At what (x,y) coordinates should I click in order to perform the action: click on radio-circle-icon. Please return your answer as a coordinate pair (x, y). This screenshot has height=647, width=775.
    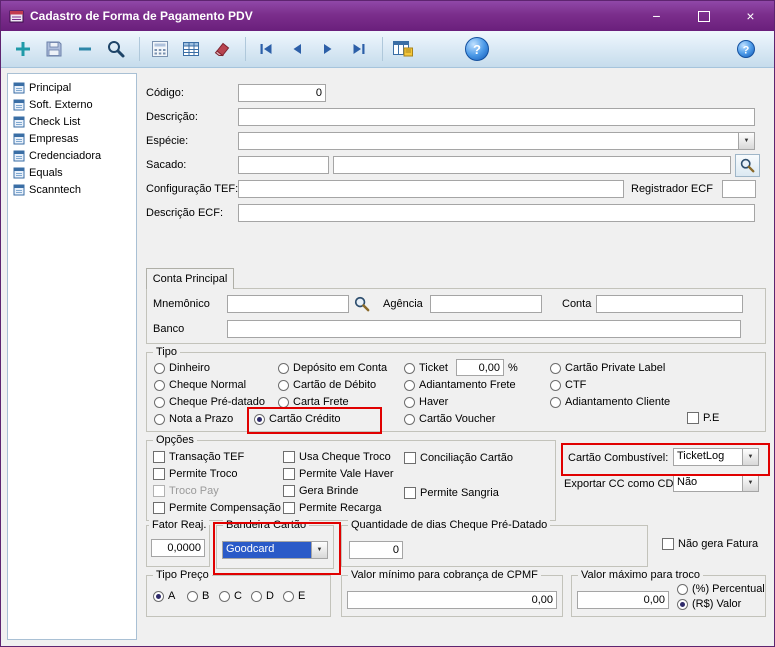
    Looking at the image, I should click on (409, 402).